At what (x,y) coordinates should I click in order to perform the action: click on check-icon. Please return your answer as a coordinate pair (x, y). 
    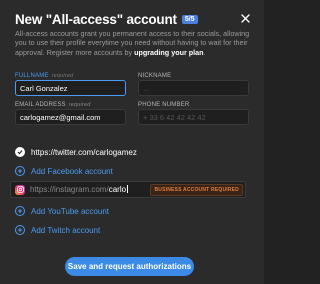
    Looking at the image, I should click on (20, 152).